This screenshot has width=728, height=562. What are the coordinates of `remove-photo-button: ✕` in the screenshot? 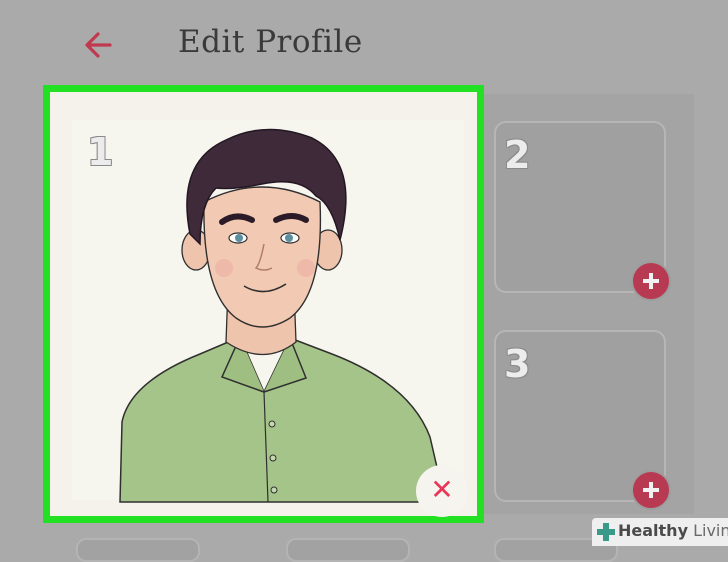 It's located at (442, 491).